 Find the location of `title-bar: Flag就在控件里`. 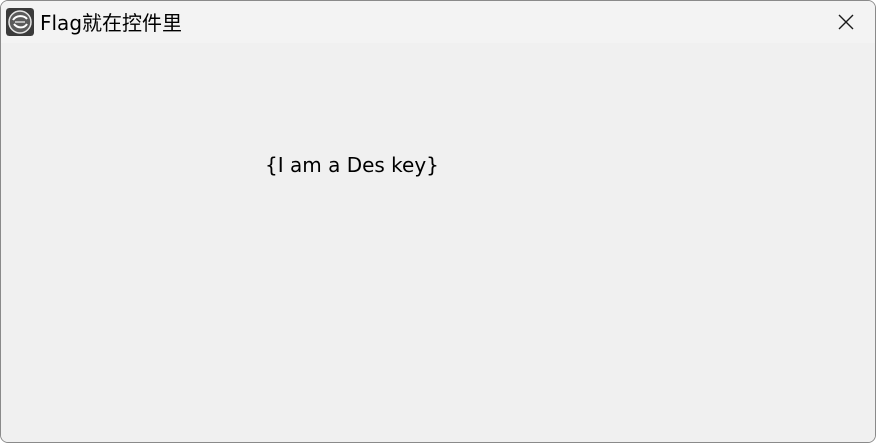

title-bar: Flag就在控件里 is located at coordinates (438, 22).